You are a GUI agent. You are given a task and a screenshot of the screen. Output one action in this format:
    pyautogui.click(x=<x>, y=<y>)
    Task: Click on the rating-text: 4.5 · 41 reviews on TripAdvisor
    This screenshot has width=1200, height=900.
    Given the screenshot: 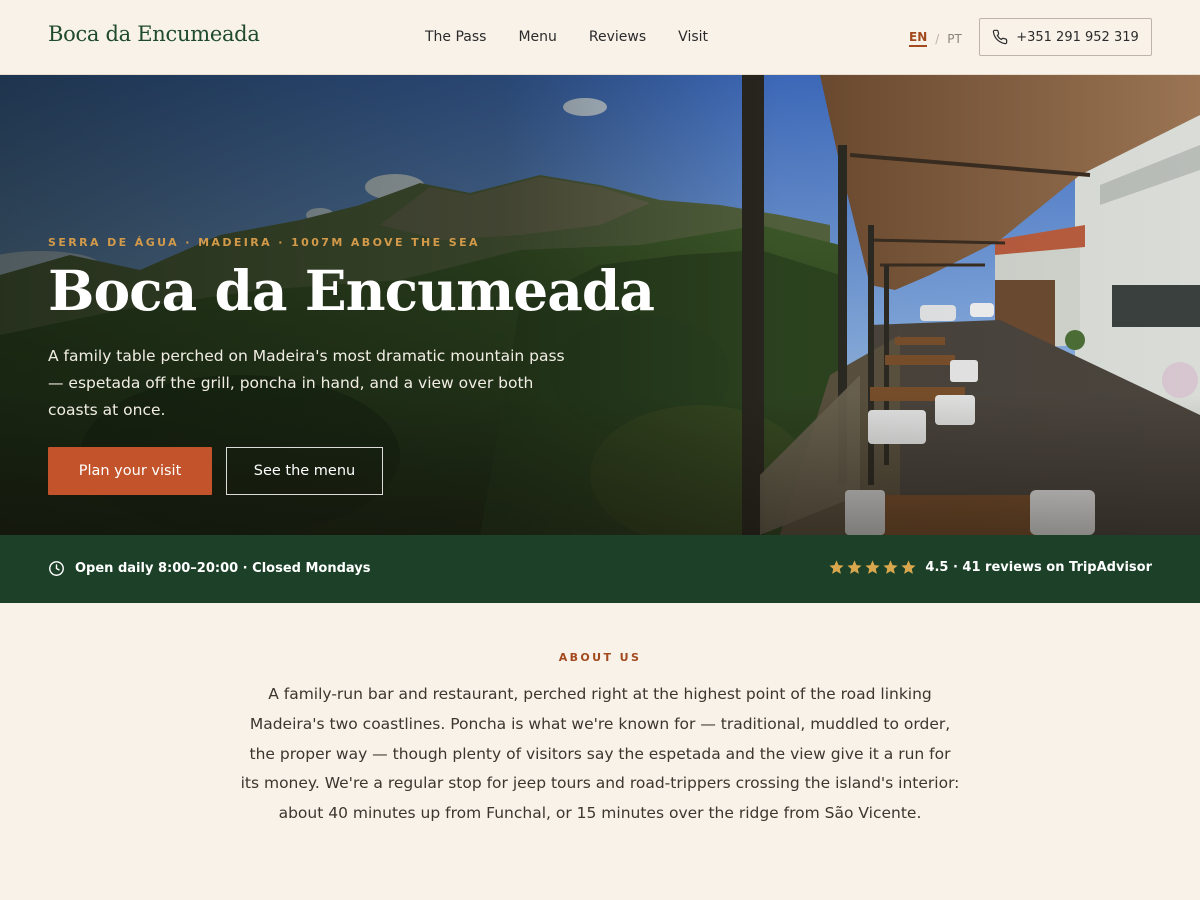 What is the action you would take?
    pyautogui.click(x=1038, y=567)
    